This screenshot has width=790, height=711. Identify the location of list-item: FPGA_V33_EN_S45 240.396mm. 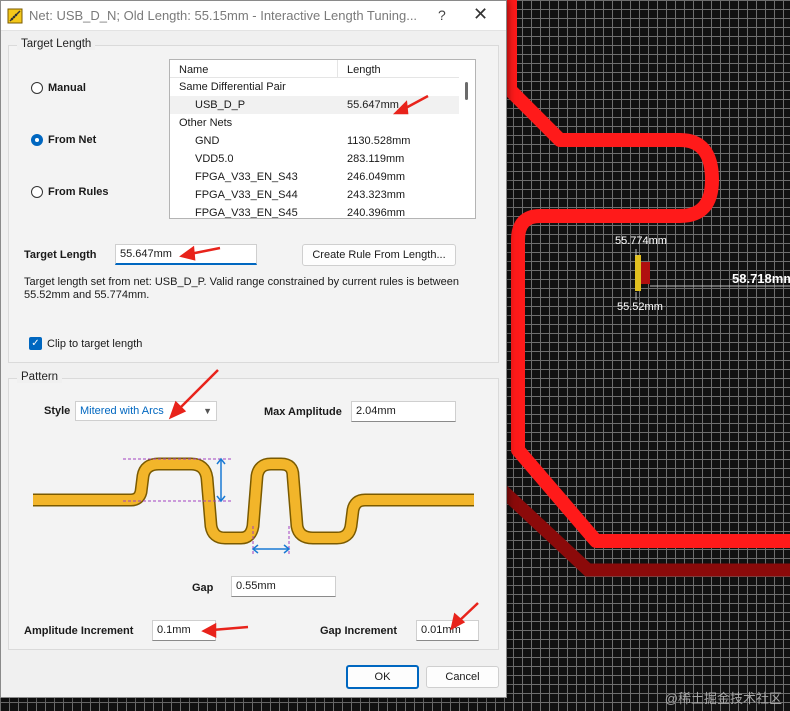
(322, 211).